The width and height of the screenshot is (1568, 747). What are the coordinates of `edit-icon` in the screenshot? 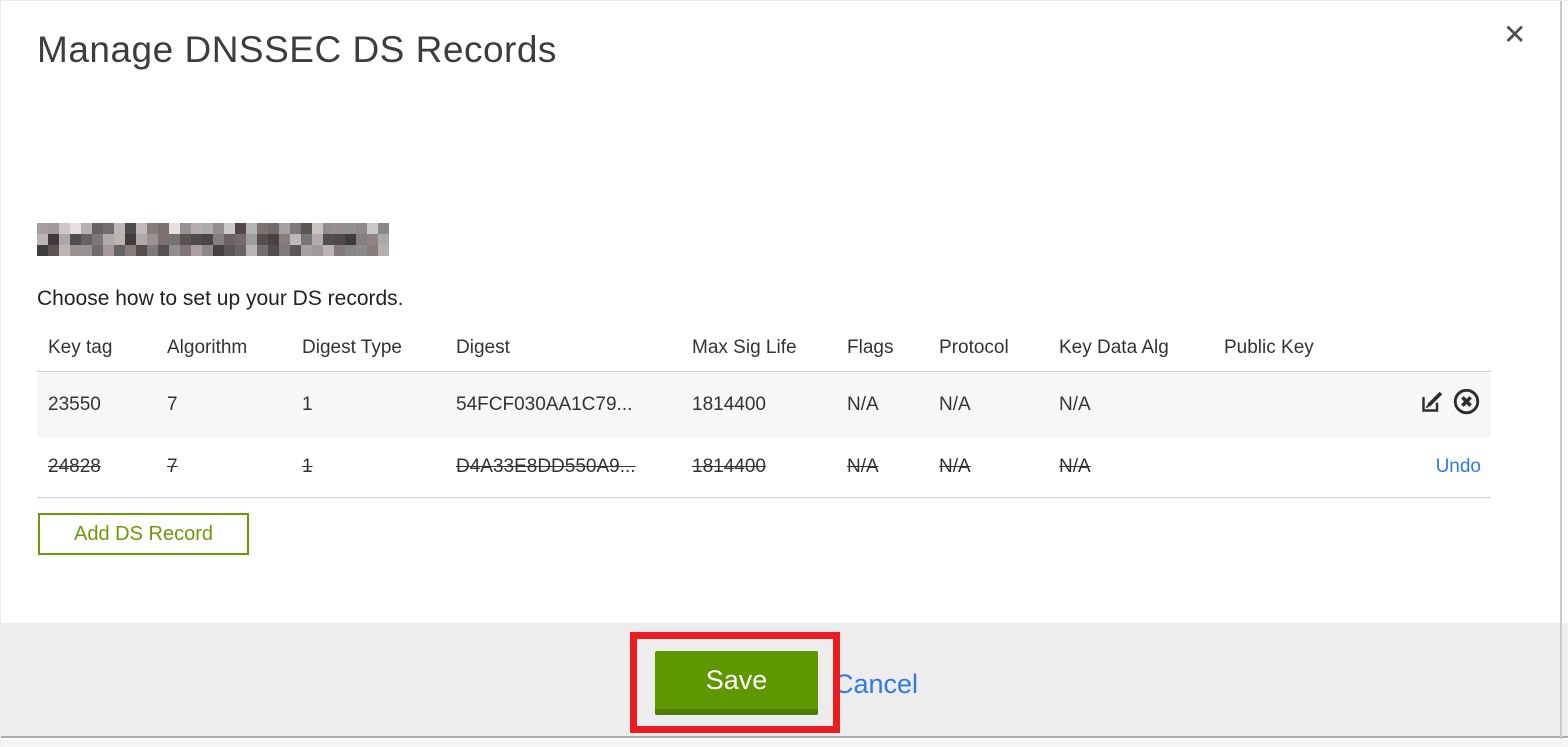 It's located at (1432, 404).